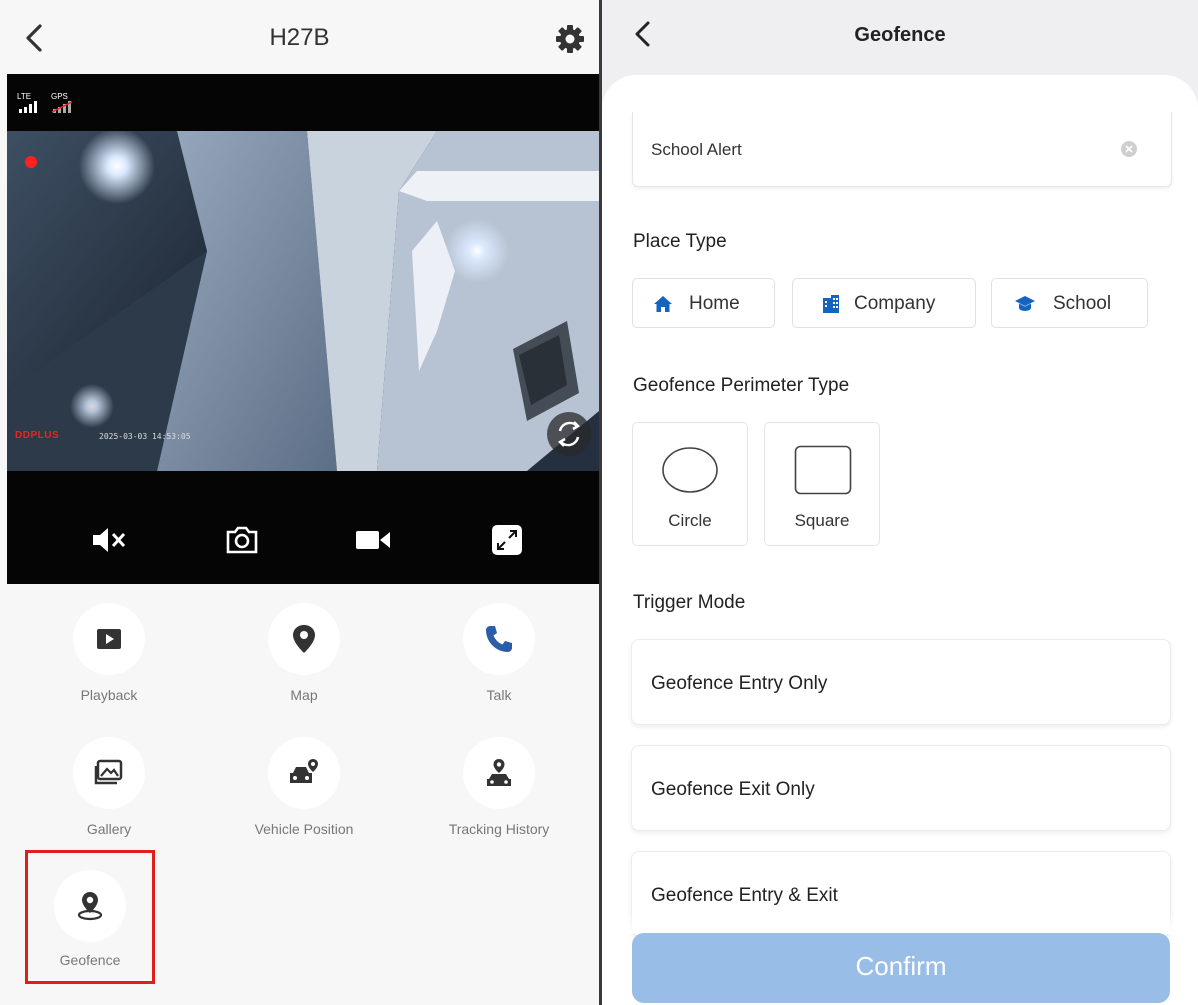 The height and width of the screenshot is (1005, 1198). Describe the element at coordinates (499, 639) in the screenshot. I see `phone-icon` at that location.